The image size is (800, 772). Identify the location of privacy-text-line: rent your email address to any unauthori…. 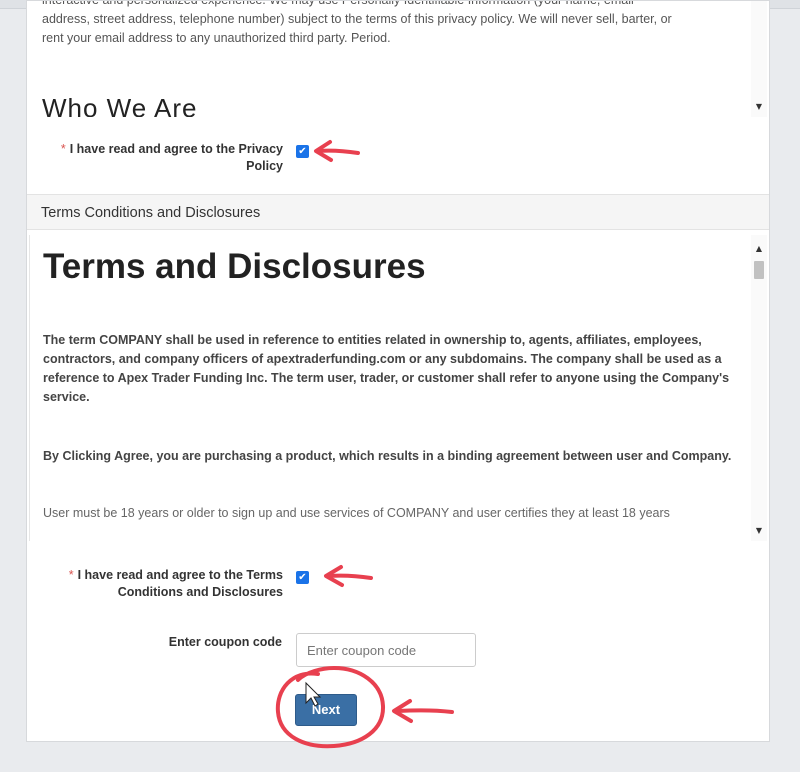
(216, 38).